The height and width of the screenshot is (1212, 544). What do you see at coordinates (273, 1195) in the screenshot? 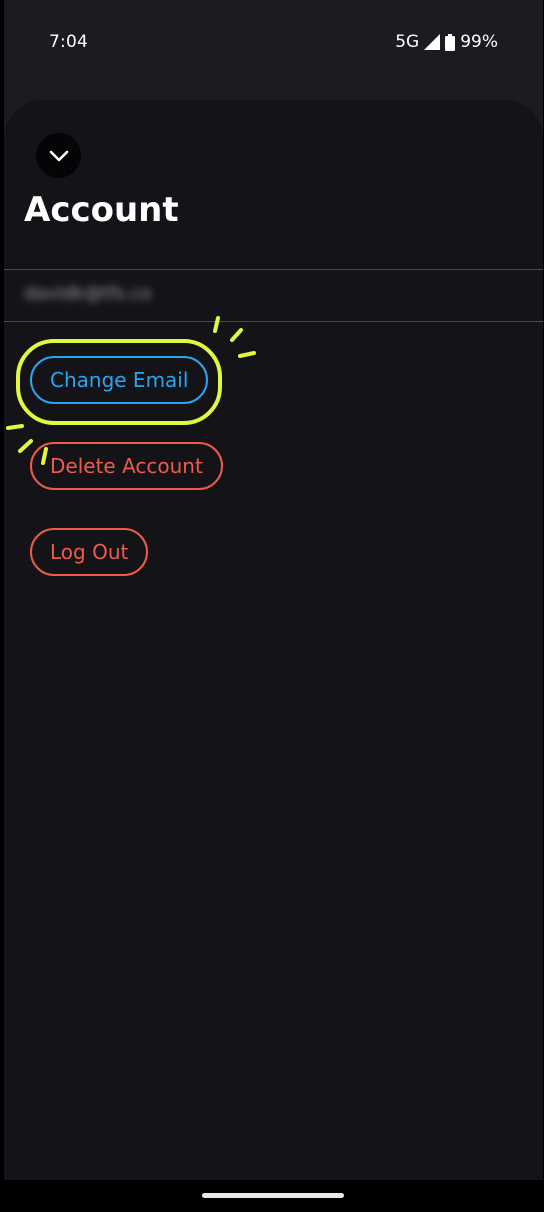
I see `home-indicator` at bounding box center [273, 1195].